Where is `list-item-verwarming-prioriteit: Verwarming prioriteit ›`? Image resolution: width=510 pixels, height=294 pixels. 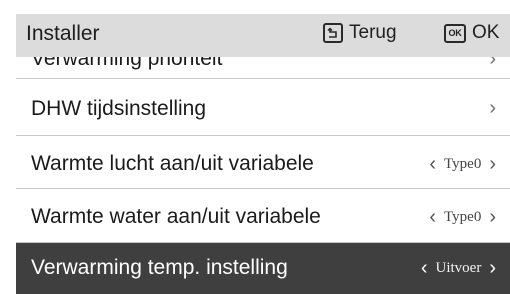
list-item-verwarming-prioriteit: Verwarming prioriteit › is located at coordinates (263, 68).